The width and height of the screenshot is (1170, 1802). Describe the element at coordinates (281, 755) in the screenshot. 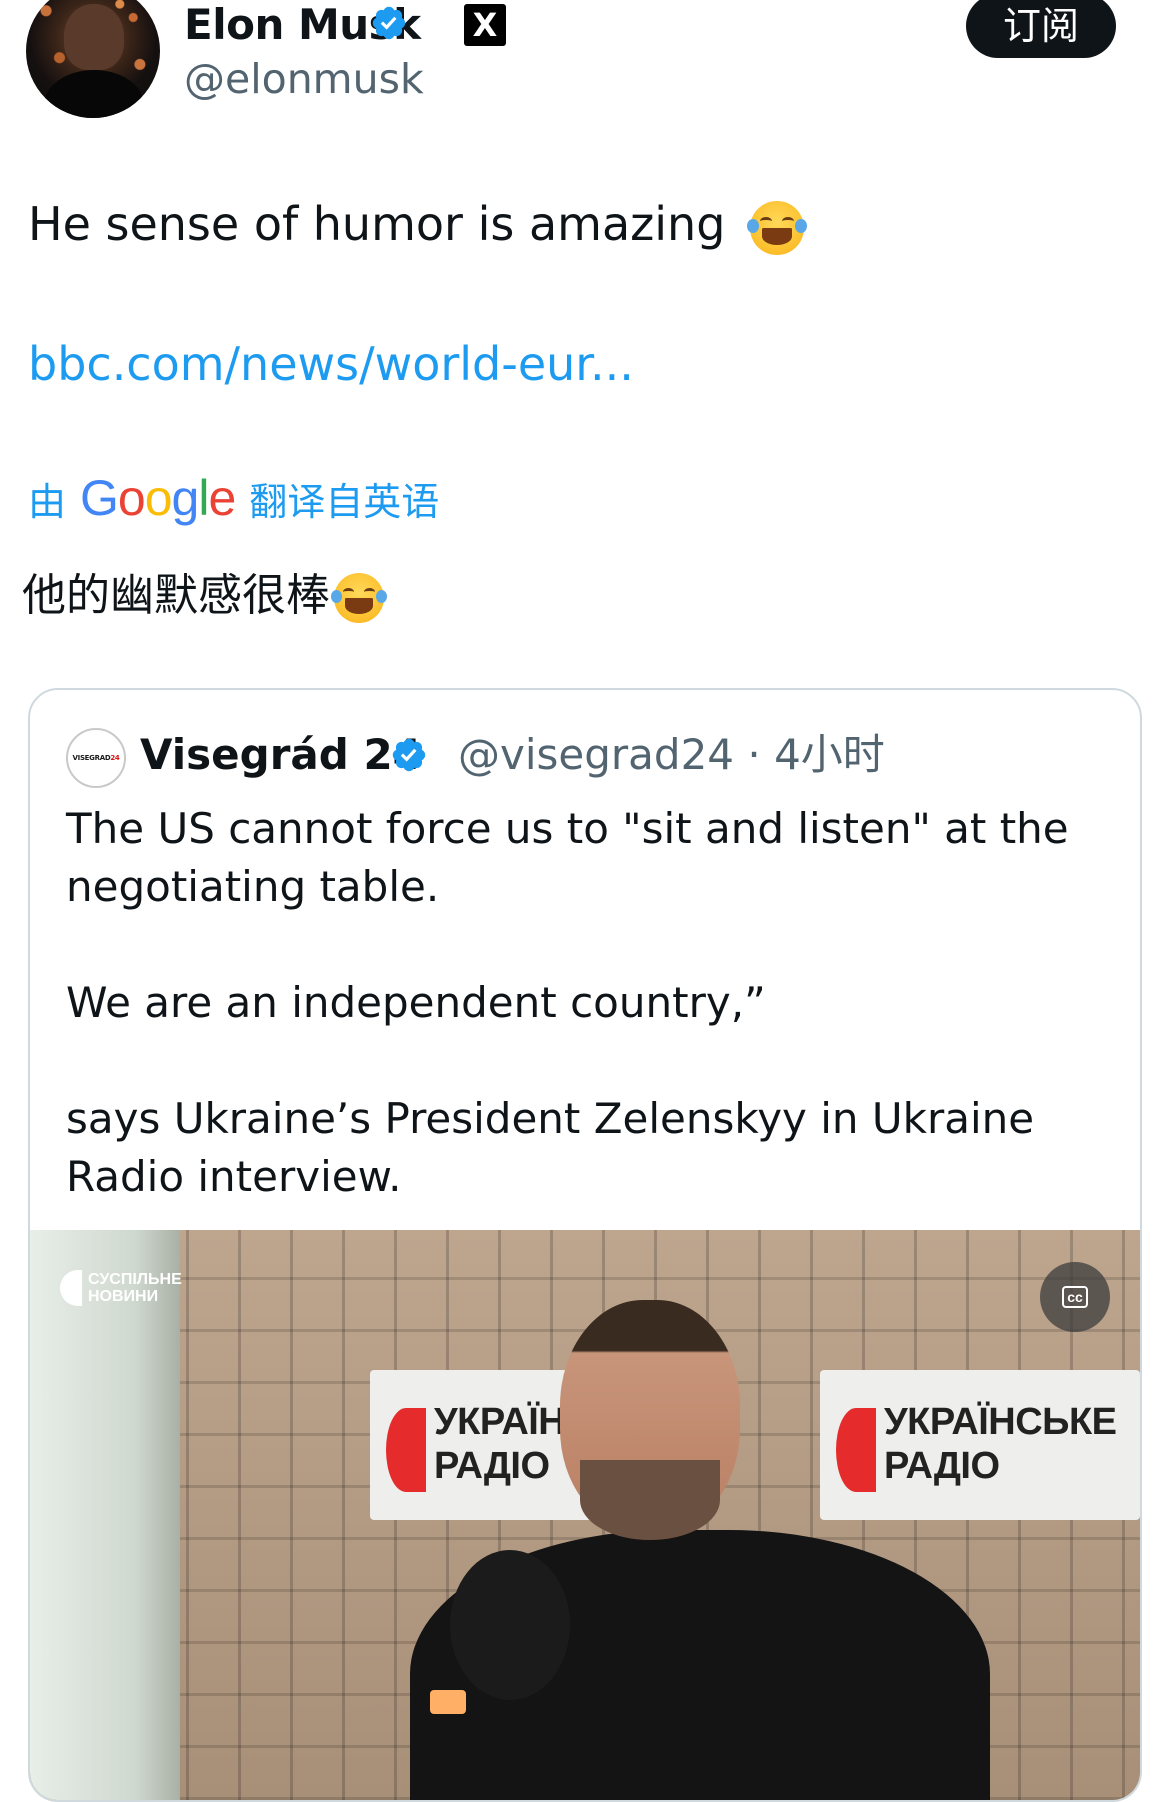

I see `quoted-author-name: Visegrád 24` at that location.